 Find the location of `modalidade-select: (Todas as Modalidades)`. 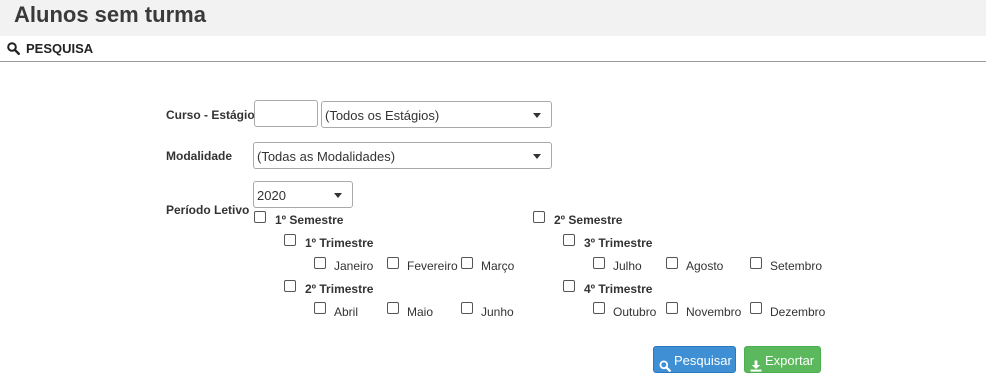

modalidade-select: (Todas as Modalidades) is located at coordinates (402, 155).